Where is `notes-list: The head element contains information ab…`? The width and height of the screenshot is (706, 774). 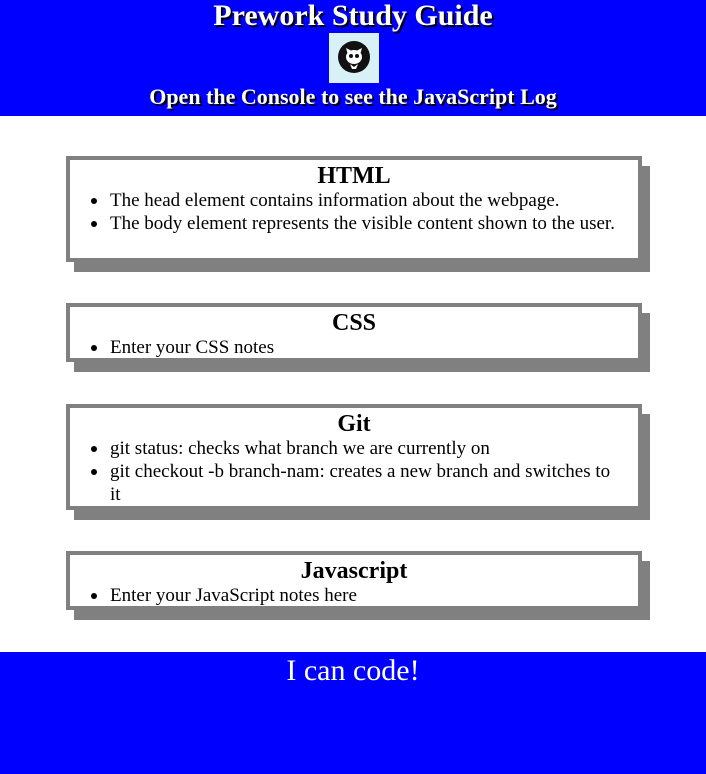
notes-list: The head element contains information ab… is located at coordinates (354, 212).